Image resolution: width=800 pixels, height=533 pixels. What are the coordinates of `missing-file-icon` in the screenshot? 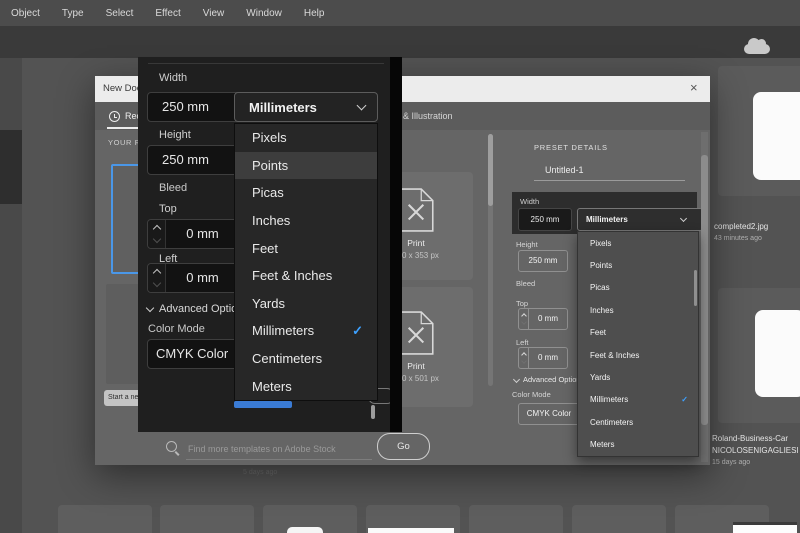 It's located at (416, 210).